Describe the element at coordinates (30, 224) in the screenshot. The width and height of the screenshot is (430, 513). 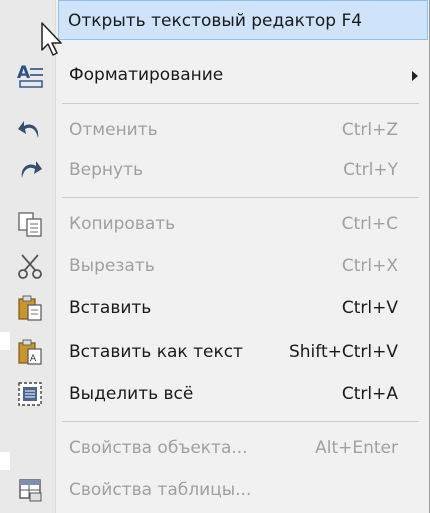
I see `copy-icon` at that location.